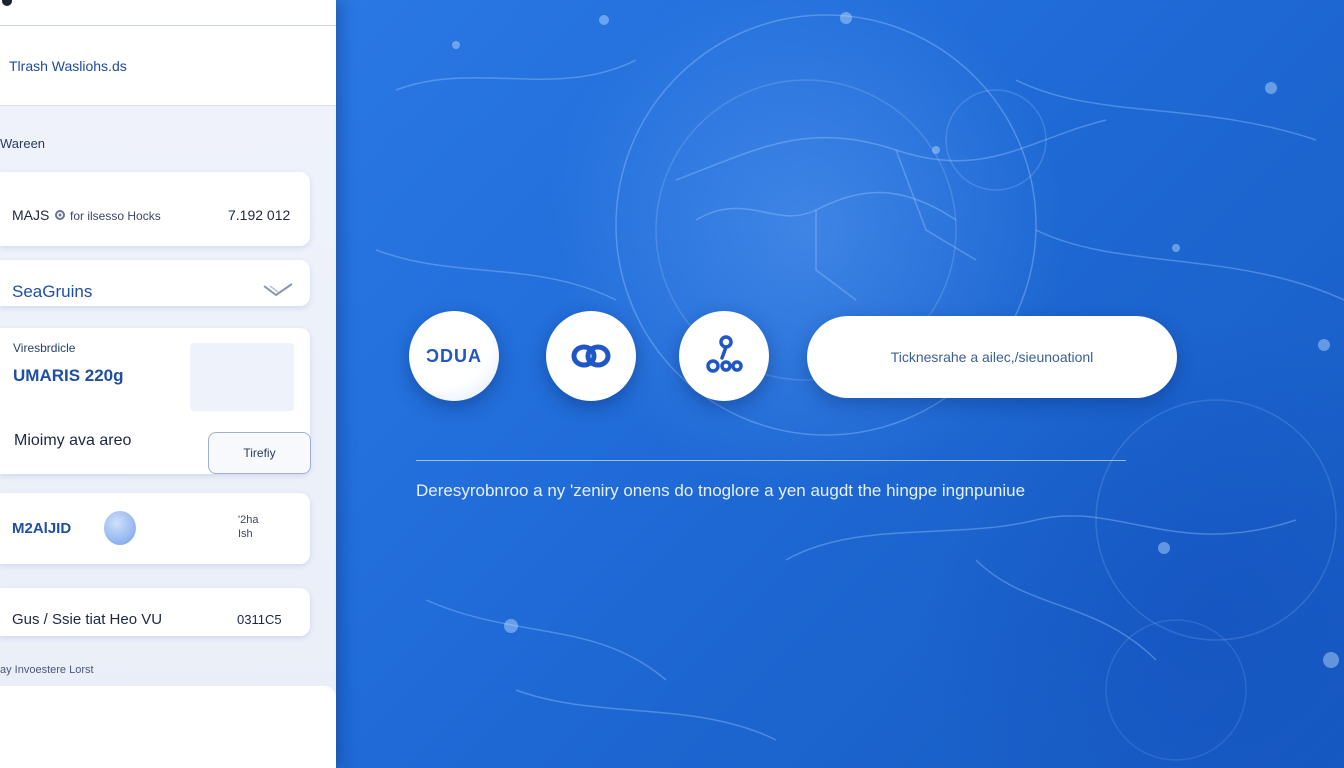  I want to click on card-code: MAJS, so click(31, 215).